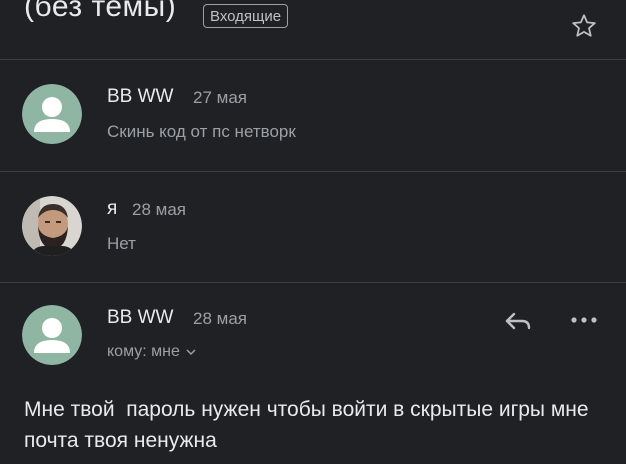  What do you see at coordinates (201, 131) in the screenshot?
I see `message-snippet: Скинь код от пс нетворк` at bounding box center [201, 131].